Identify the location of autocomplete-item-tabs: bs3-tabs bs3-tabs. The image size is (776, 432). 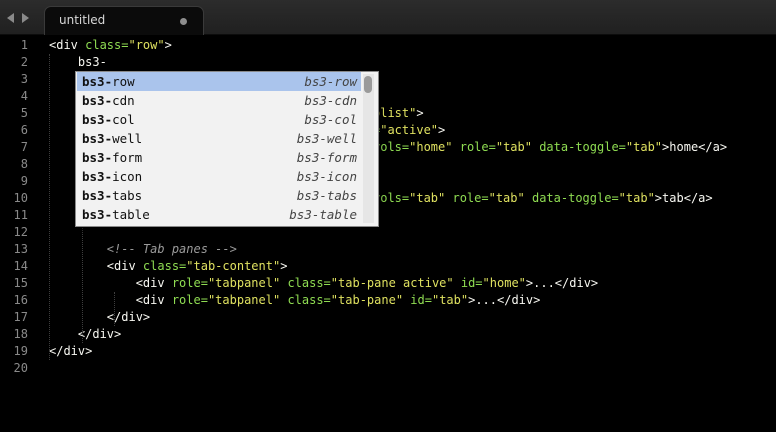
(219, 195).